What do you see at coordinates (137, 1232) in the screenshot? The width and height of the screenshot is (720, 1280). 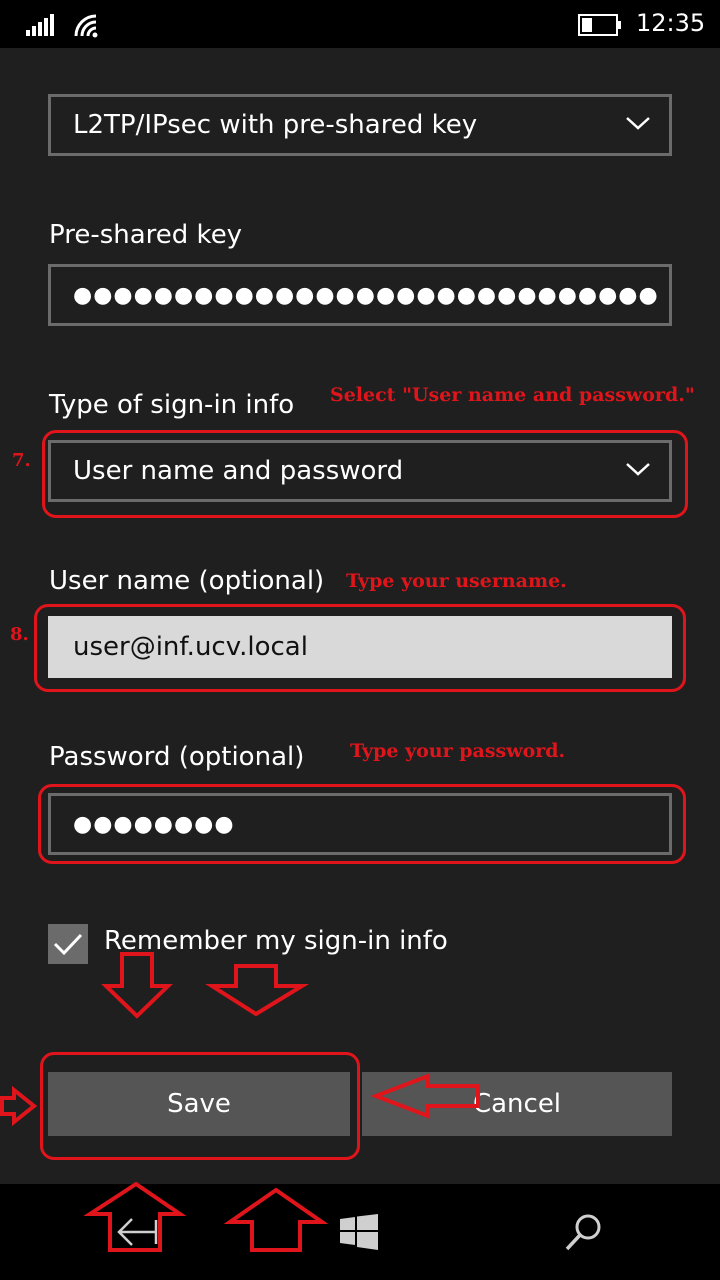 I see `back-icon` at bounding box center [137, 1232].